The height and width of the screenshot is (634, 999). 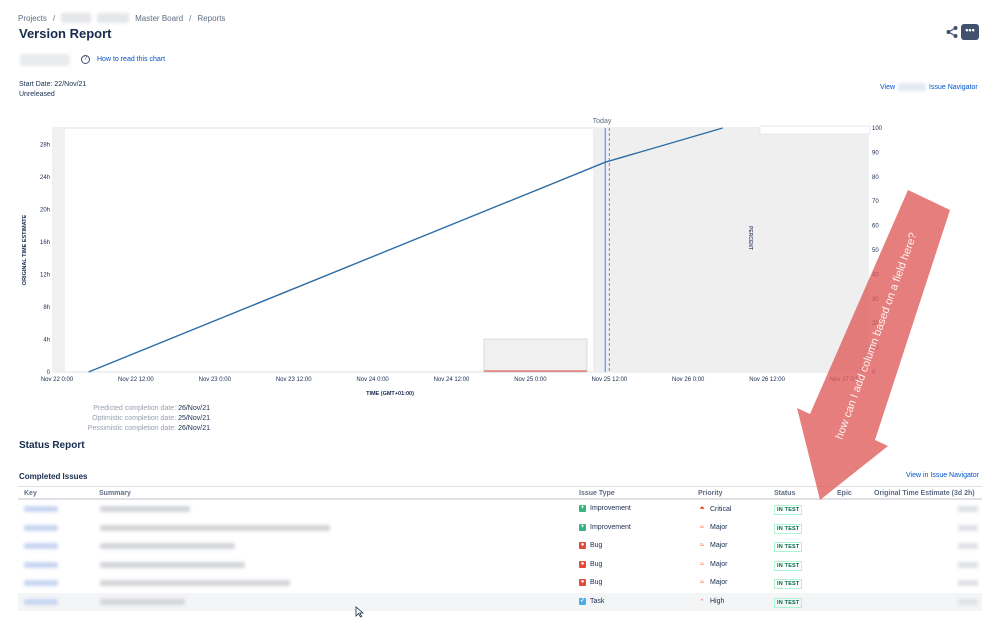 What do you see at coordinates (952, 32) in the screenshot?
I see `share-icon` at bounding box center [952, 32].